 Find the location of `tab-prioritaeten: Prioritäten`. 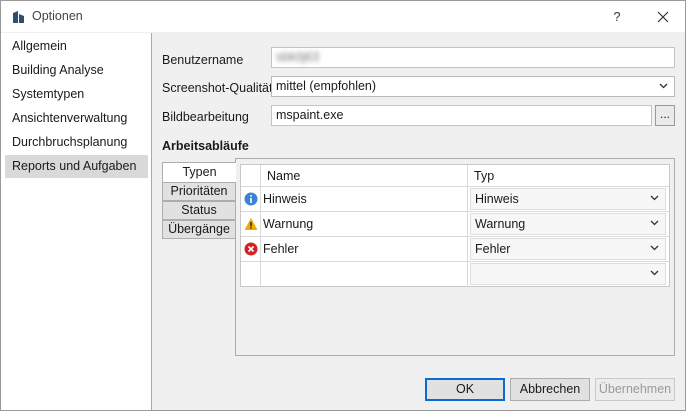

tab-prioritaeten: Prioritäten is located at coordinates (199, 191).